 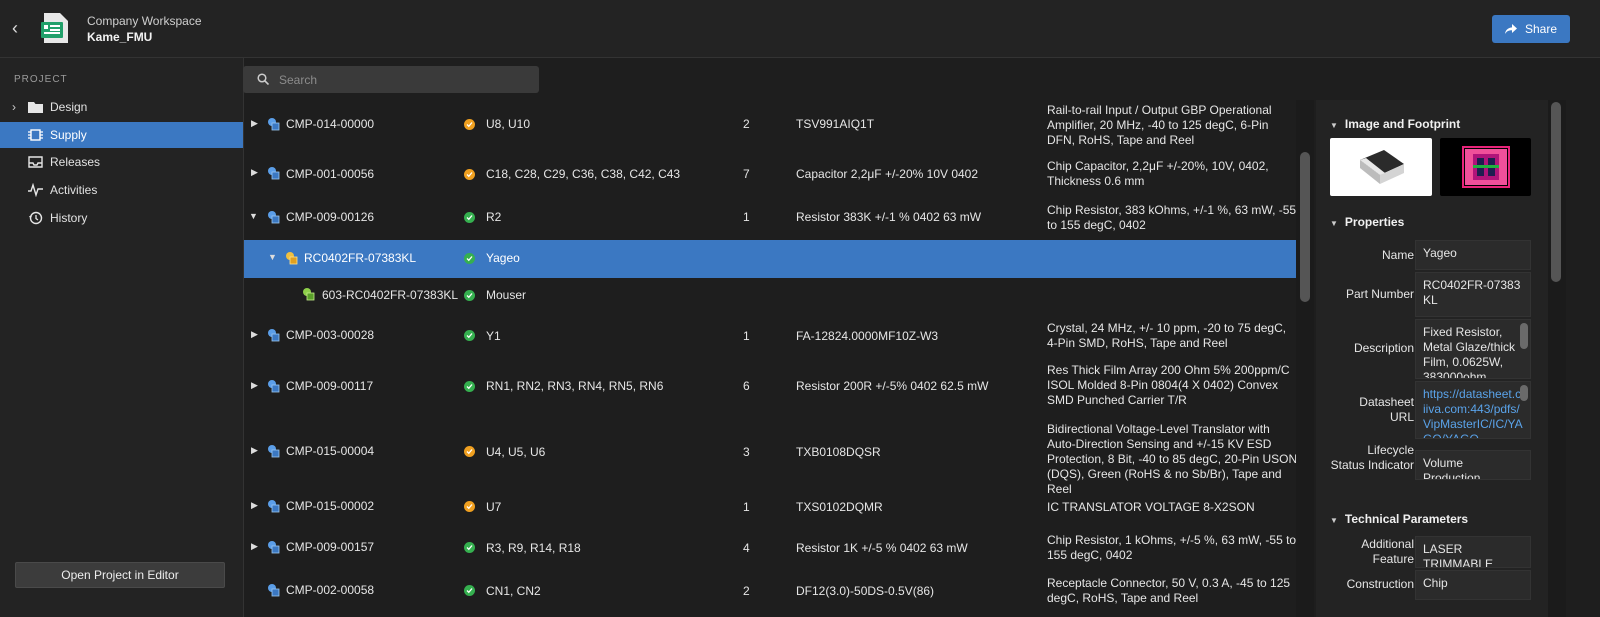 What do you see at coordinates (35, 162) in the screenshot?
I see `inbox-icon` at bounding box center [35, 162].